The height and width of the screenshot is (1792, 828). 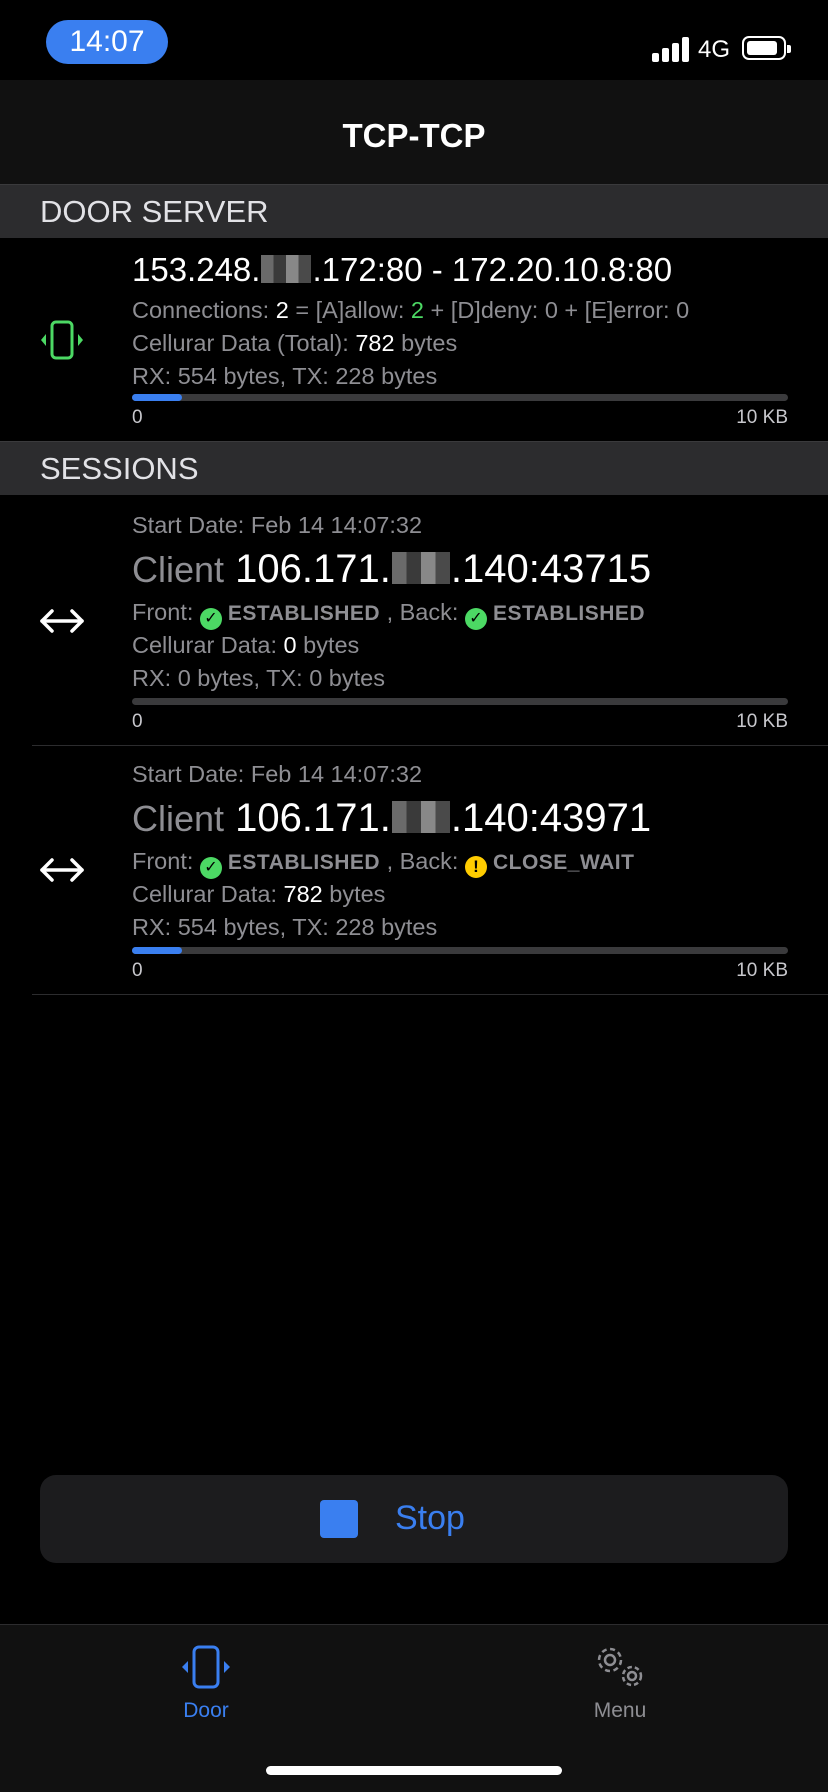 What do you see at coordinates (414, 468) in the screenshot?
I see `section-header-sessions: SESSIONS` at bounding box center [414, 468].